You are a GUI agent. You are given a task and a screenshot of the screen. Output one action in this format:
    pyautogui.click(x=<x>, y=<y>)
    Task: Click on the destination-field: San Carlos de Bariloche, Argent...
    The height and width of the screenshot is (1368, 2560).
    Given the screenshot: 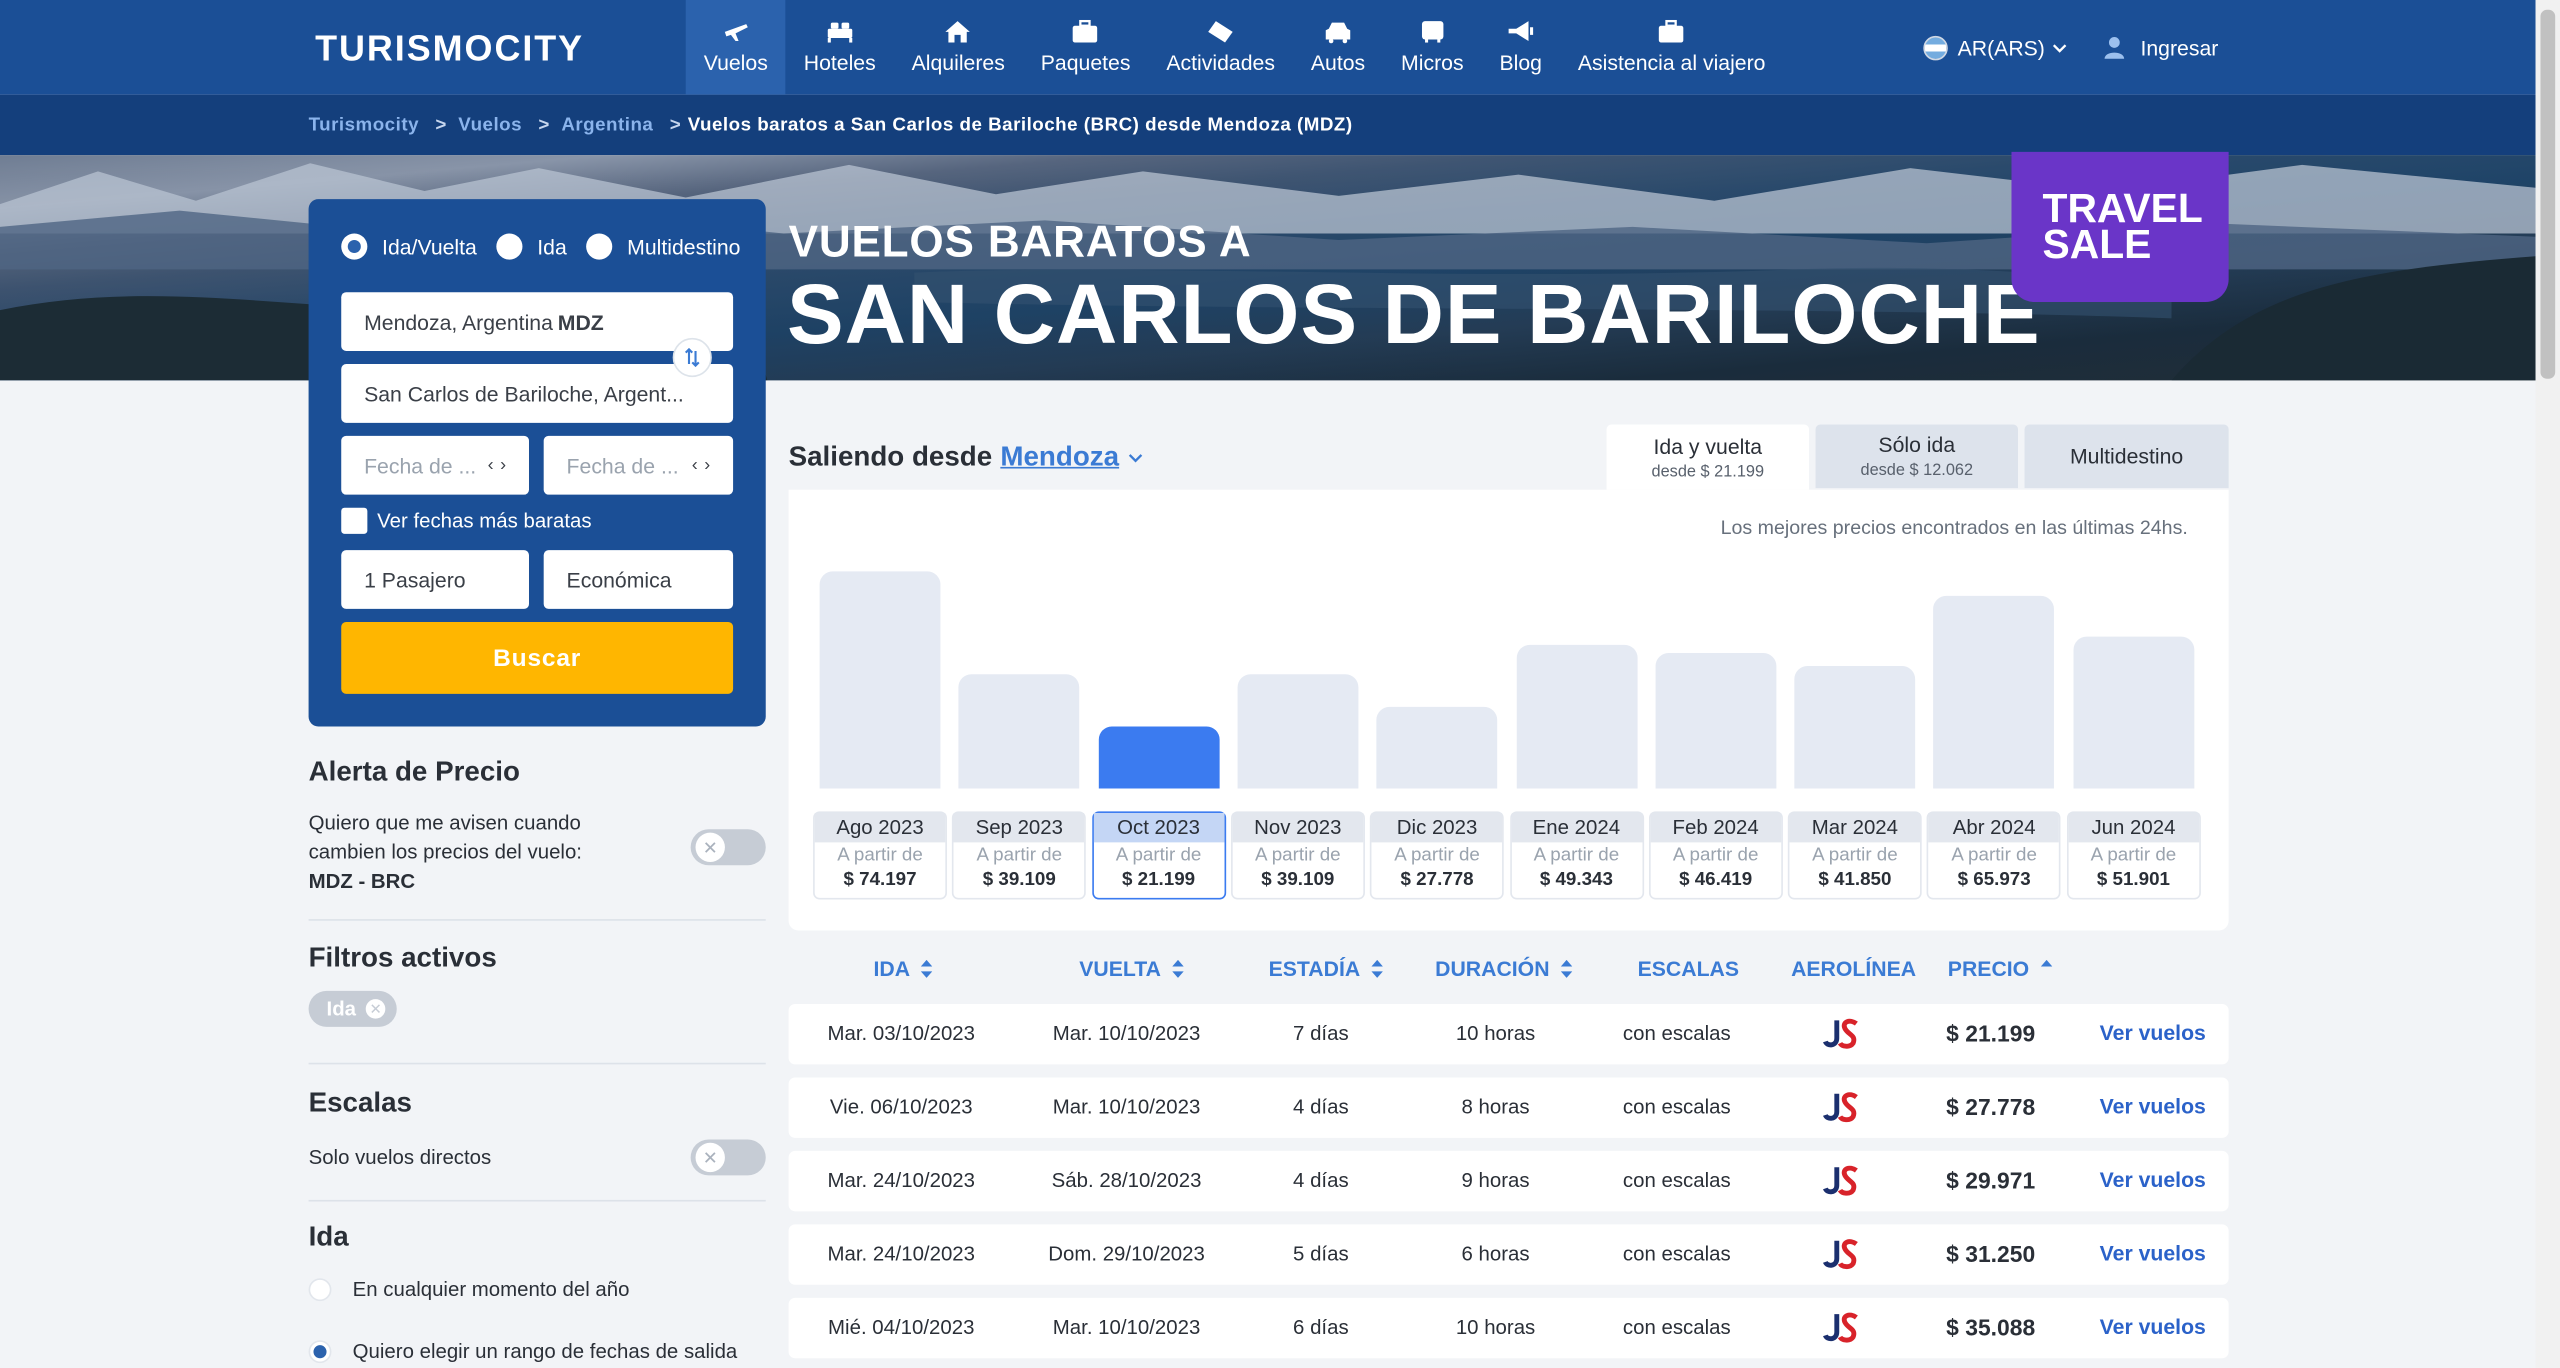 What is the action you would take?
    pyautogui.click(x=537, y=393)
    